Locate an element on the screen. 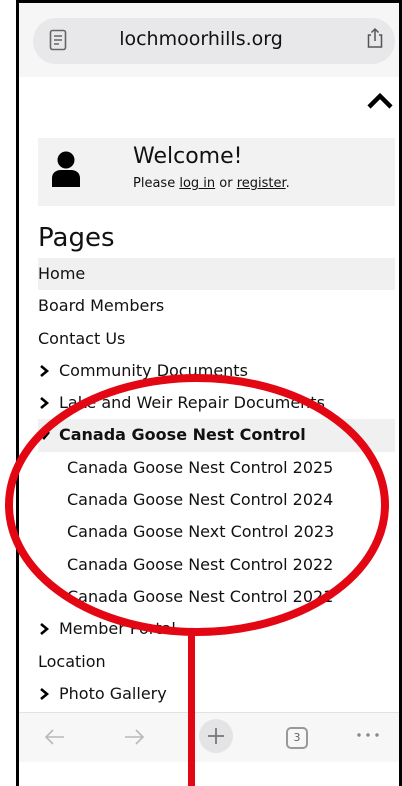 This screenshot has height=786, width=402. menu-item-label: Community Documents is located at coordinates (153, 370).